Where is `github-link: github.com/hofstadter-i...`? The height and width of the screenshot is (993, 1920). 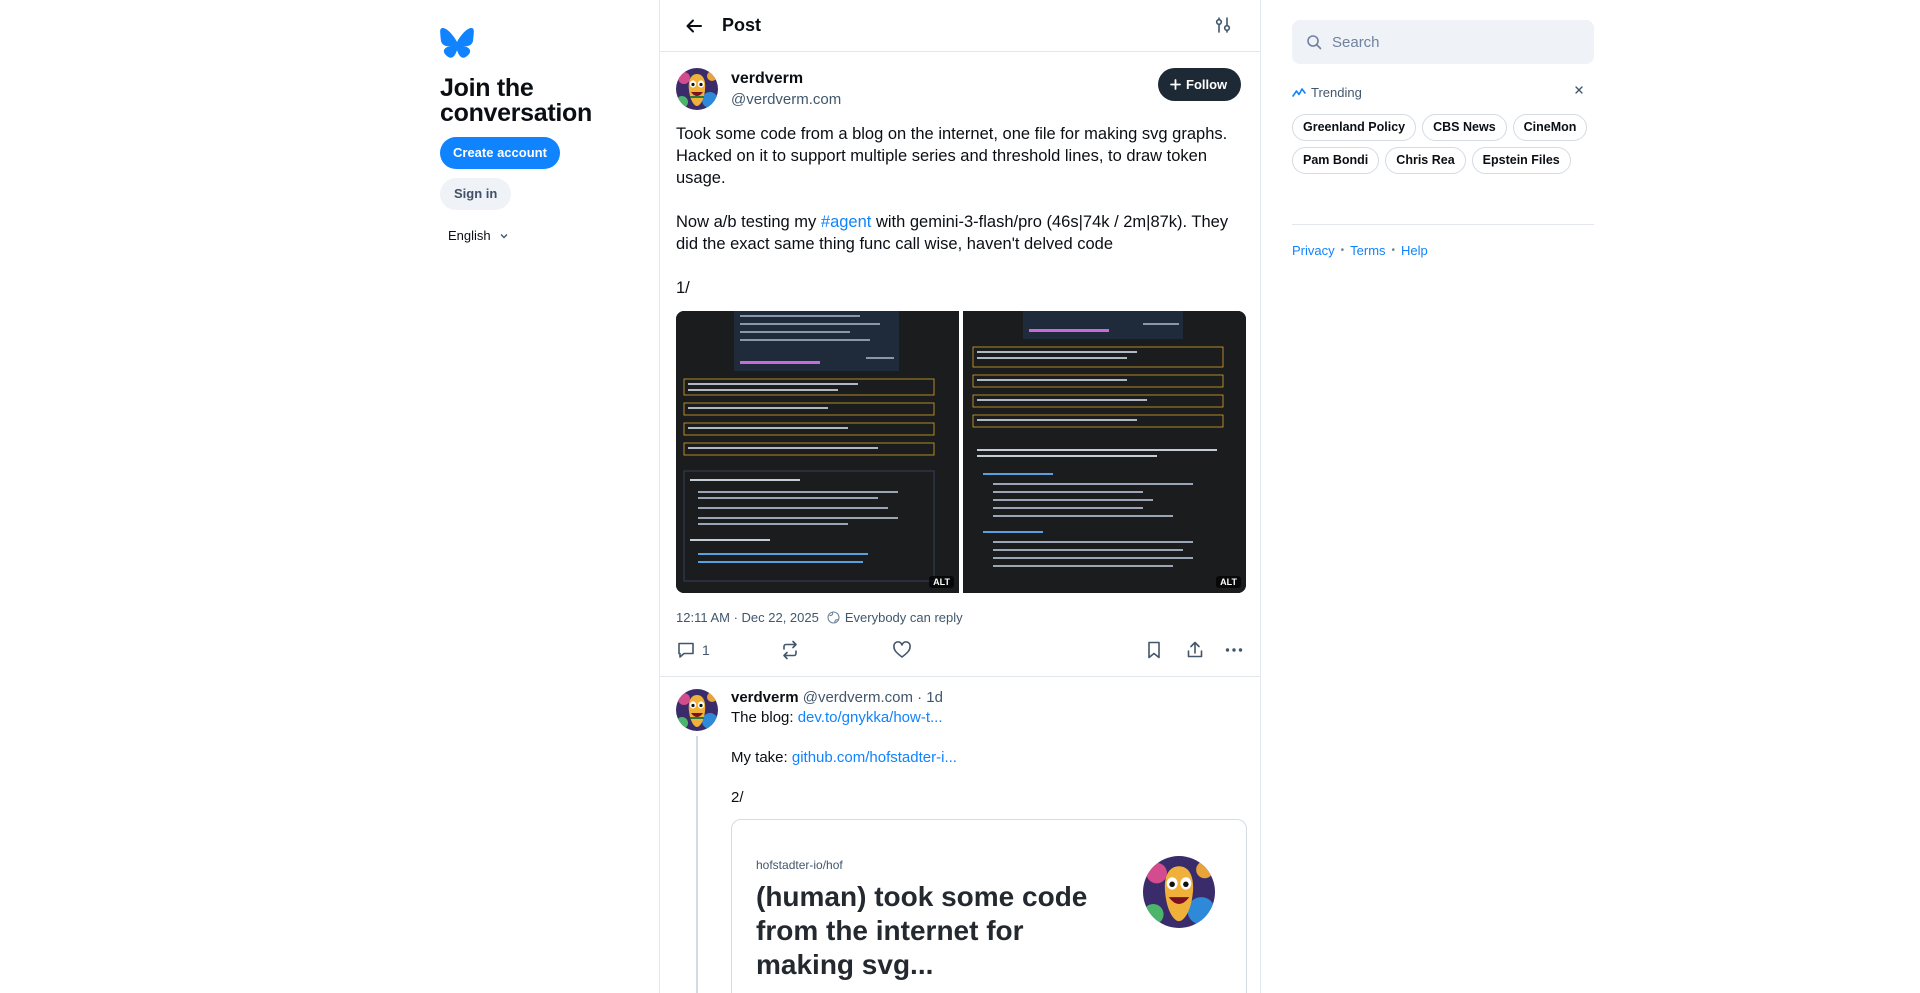
github-link: github.com/hofstadter-i... is located at coordinates (874, 757).